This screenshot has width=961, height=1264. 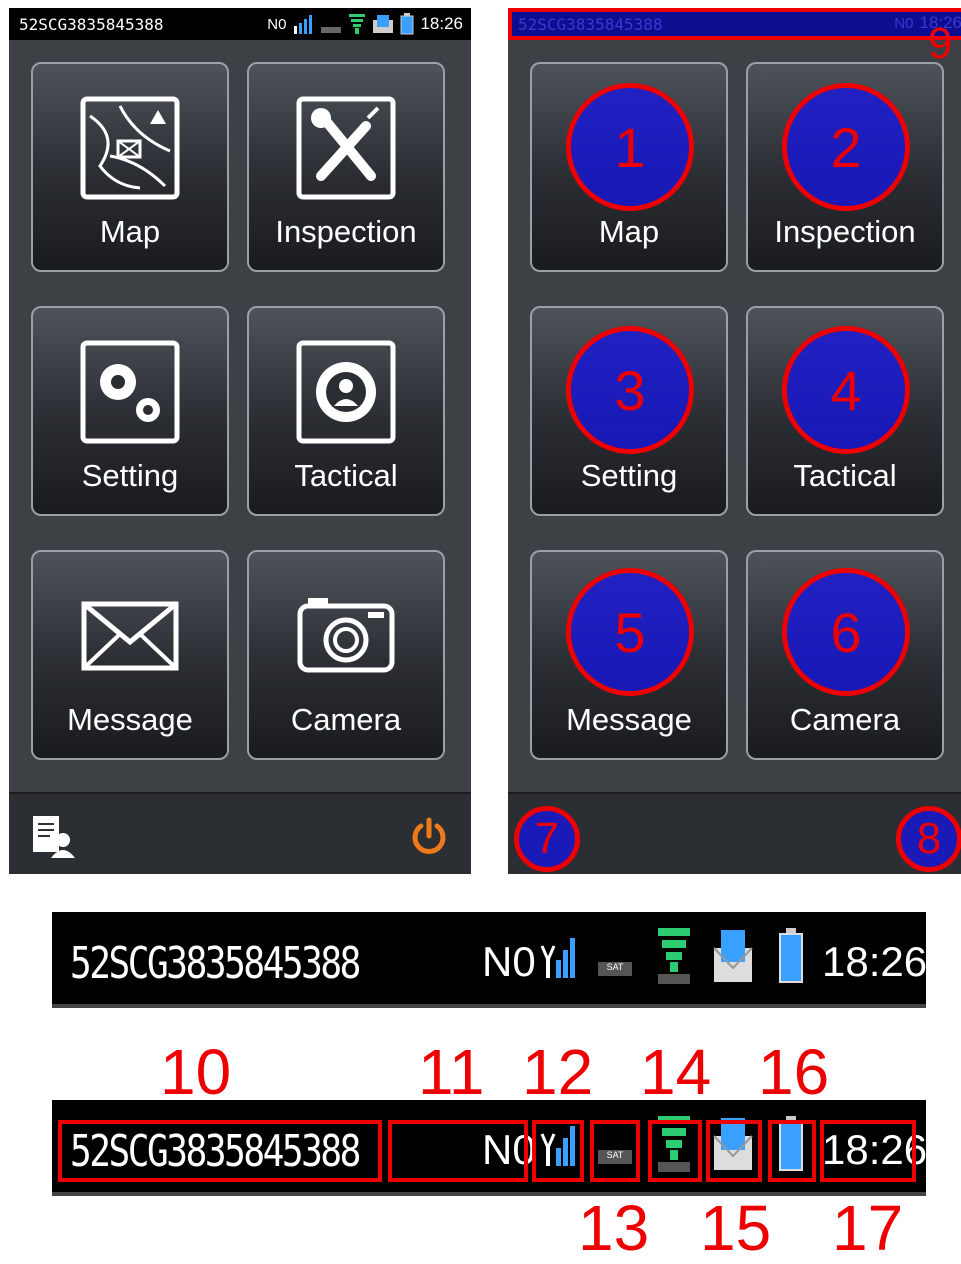 I want to click on callout-11: 11, so click(x=451, y=1072).